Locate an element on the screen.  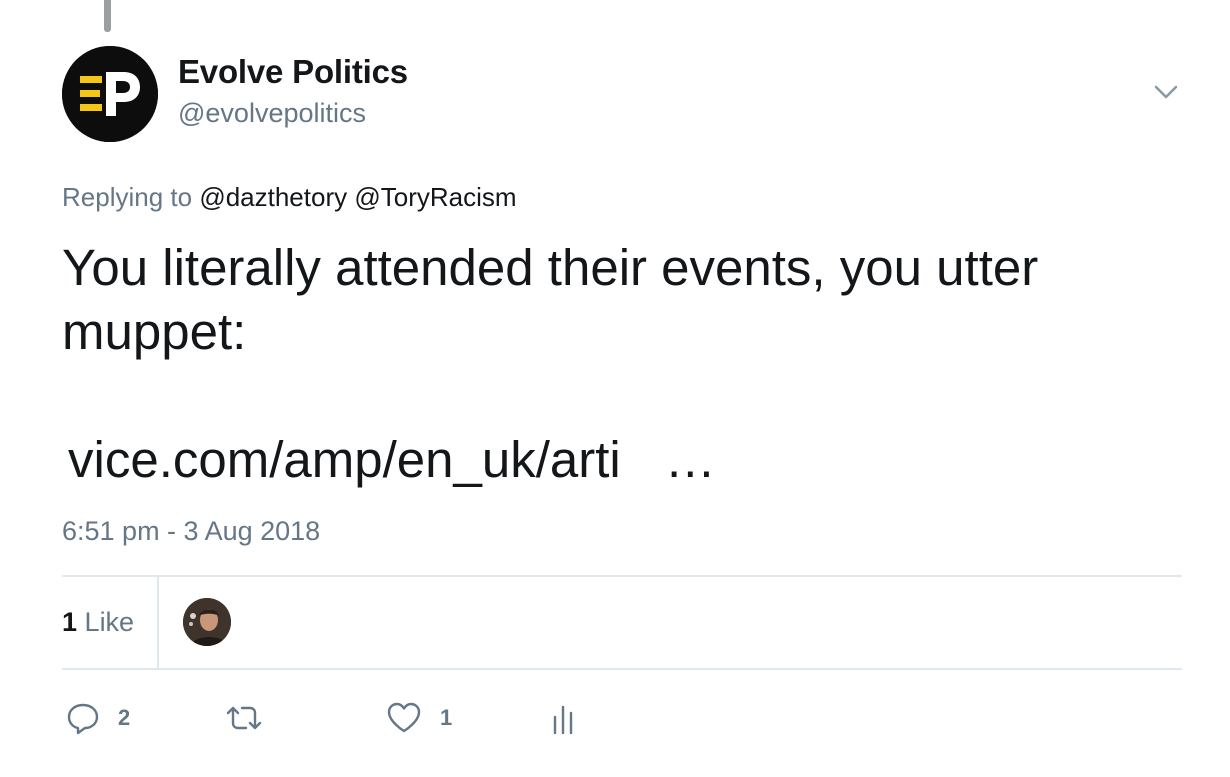
divider-top is located at coordinates (622, 576).